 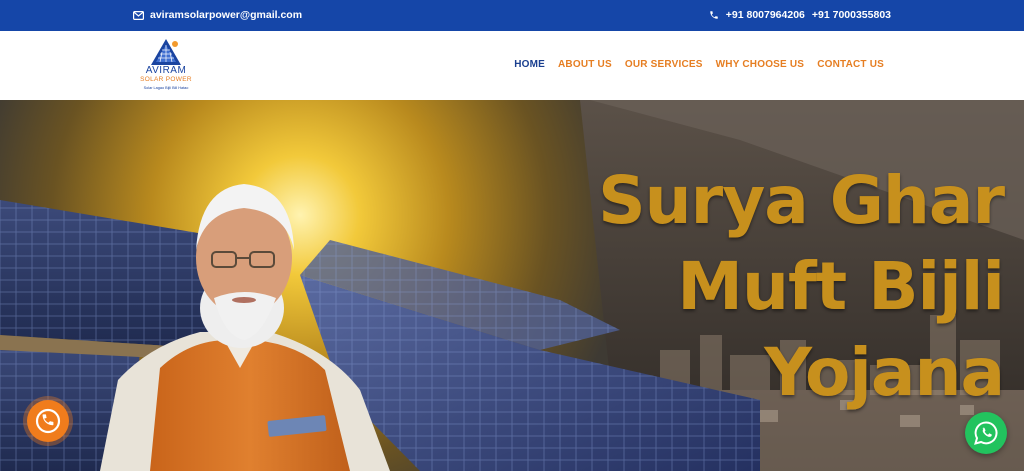 What do you see at coordinates (801, 200) in the screenshot?
I see `hero-title-line-1: Surya Ghar` at bounding box center [801, 200].